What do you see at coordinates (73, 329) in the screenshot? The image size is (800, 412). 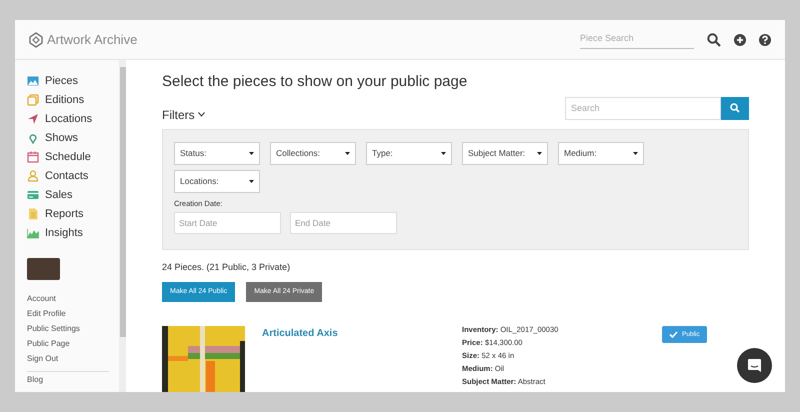 I see `account-link: Public Settings` at bounding box center [73, 329].